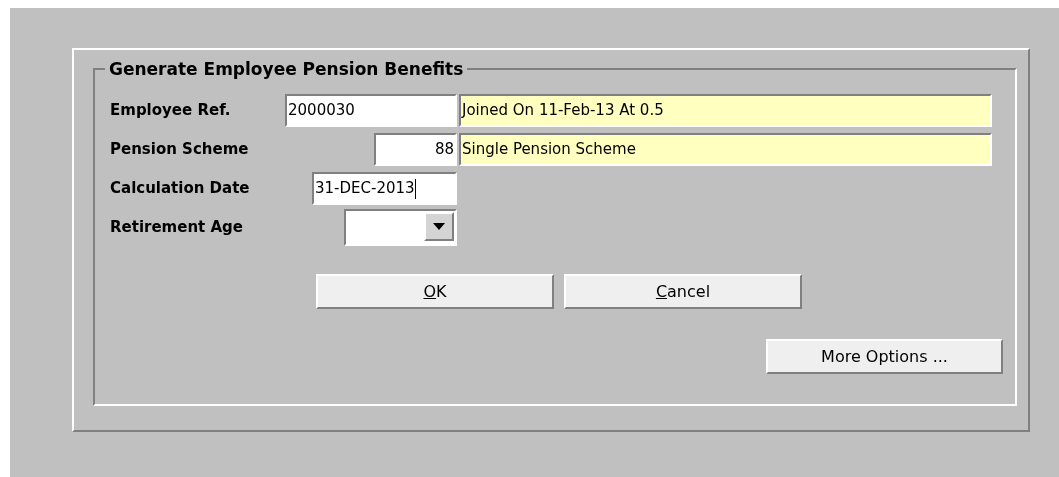  What do you see at coordinates (725, 149) in the screenshot?
I see `description-field: Single Pension Scheme` at bounding box center [725, 149].